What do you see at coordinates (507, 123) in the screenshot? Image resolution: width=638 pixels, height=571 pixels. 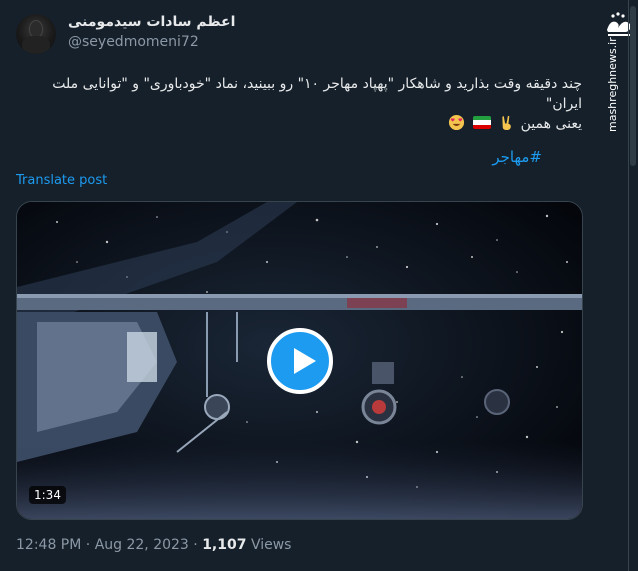 I see `victory-hand-icon` at bounding box center [507, 123].